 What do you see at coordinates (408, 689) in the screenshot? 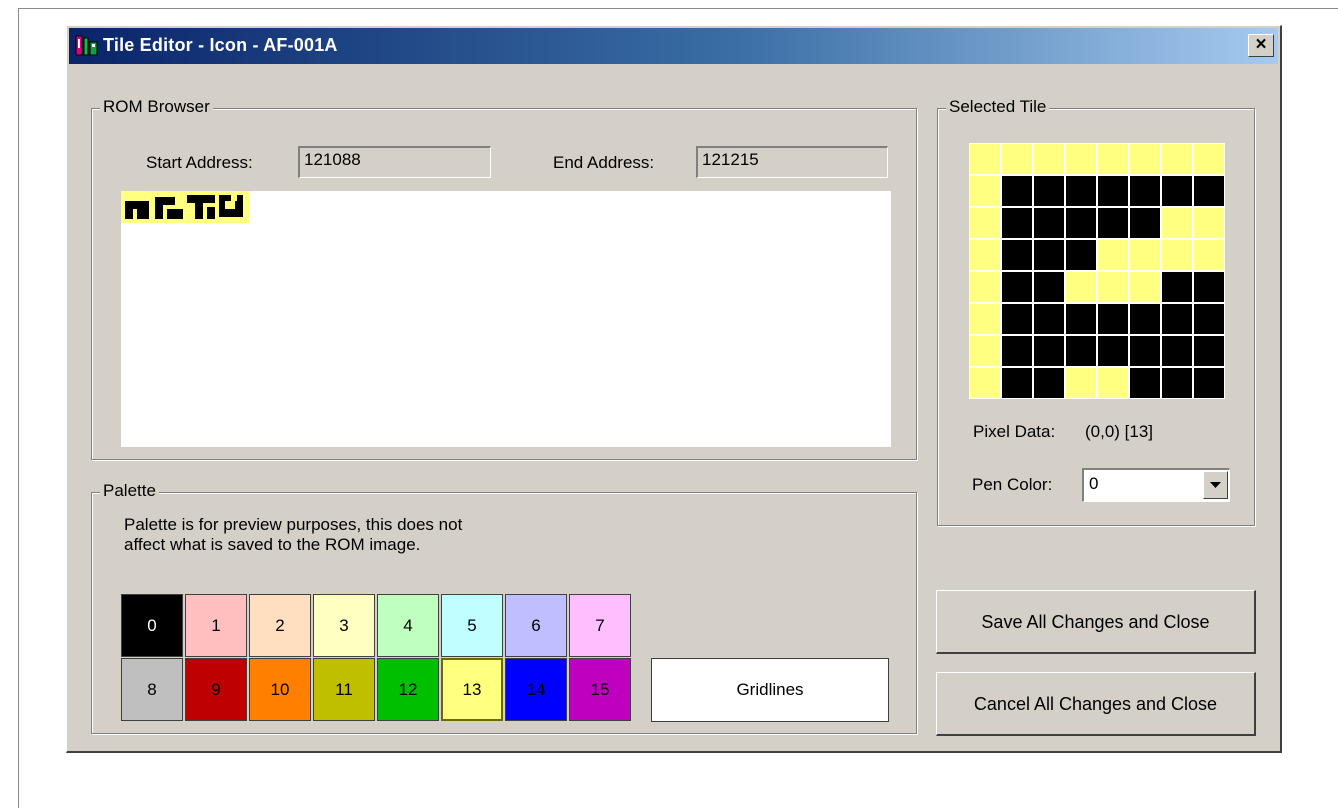
I see `palette-color-12: 12` at bounding box center [408, 689].